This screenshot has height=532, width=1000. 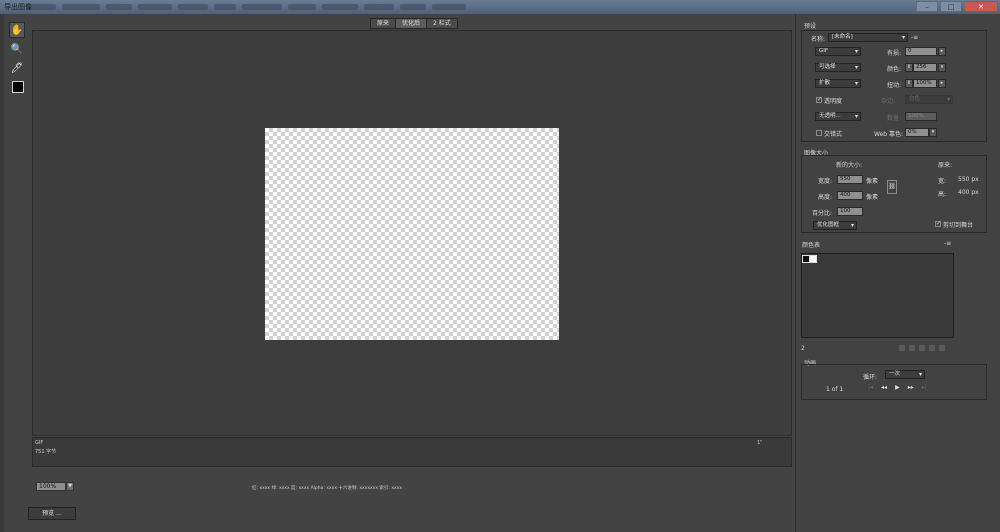 I want to click on preset-name-label: 名称:, so click(x=818, y=39).